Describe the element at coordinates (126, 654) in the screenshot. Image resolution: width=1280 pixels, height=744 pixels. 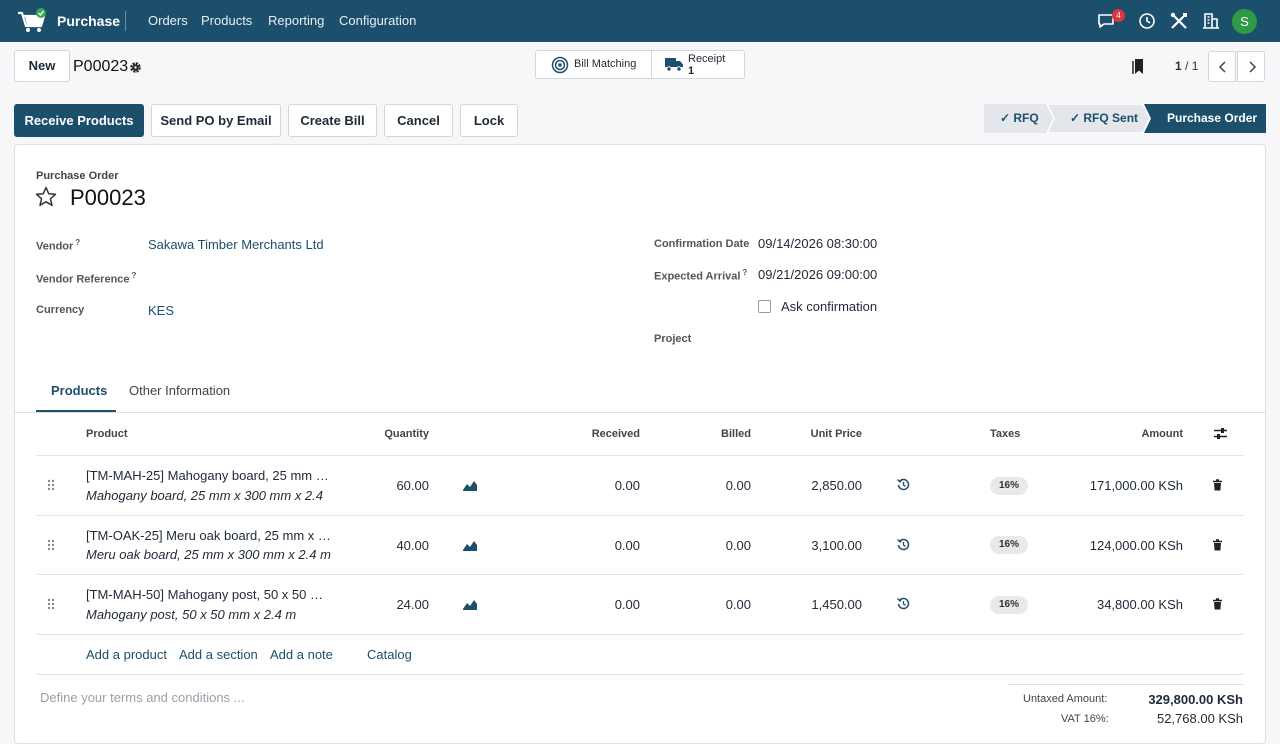
I see `add-product-link: Add a product` at that location.